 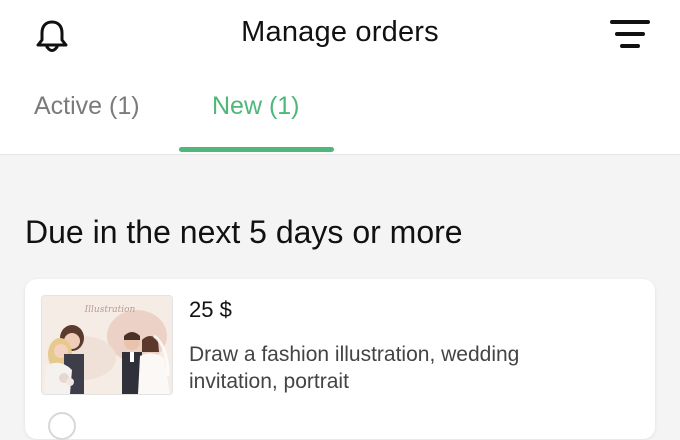 I want to click on page-title: Manage orders, so click(x=340, y=32).